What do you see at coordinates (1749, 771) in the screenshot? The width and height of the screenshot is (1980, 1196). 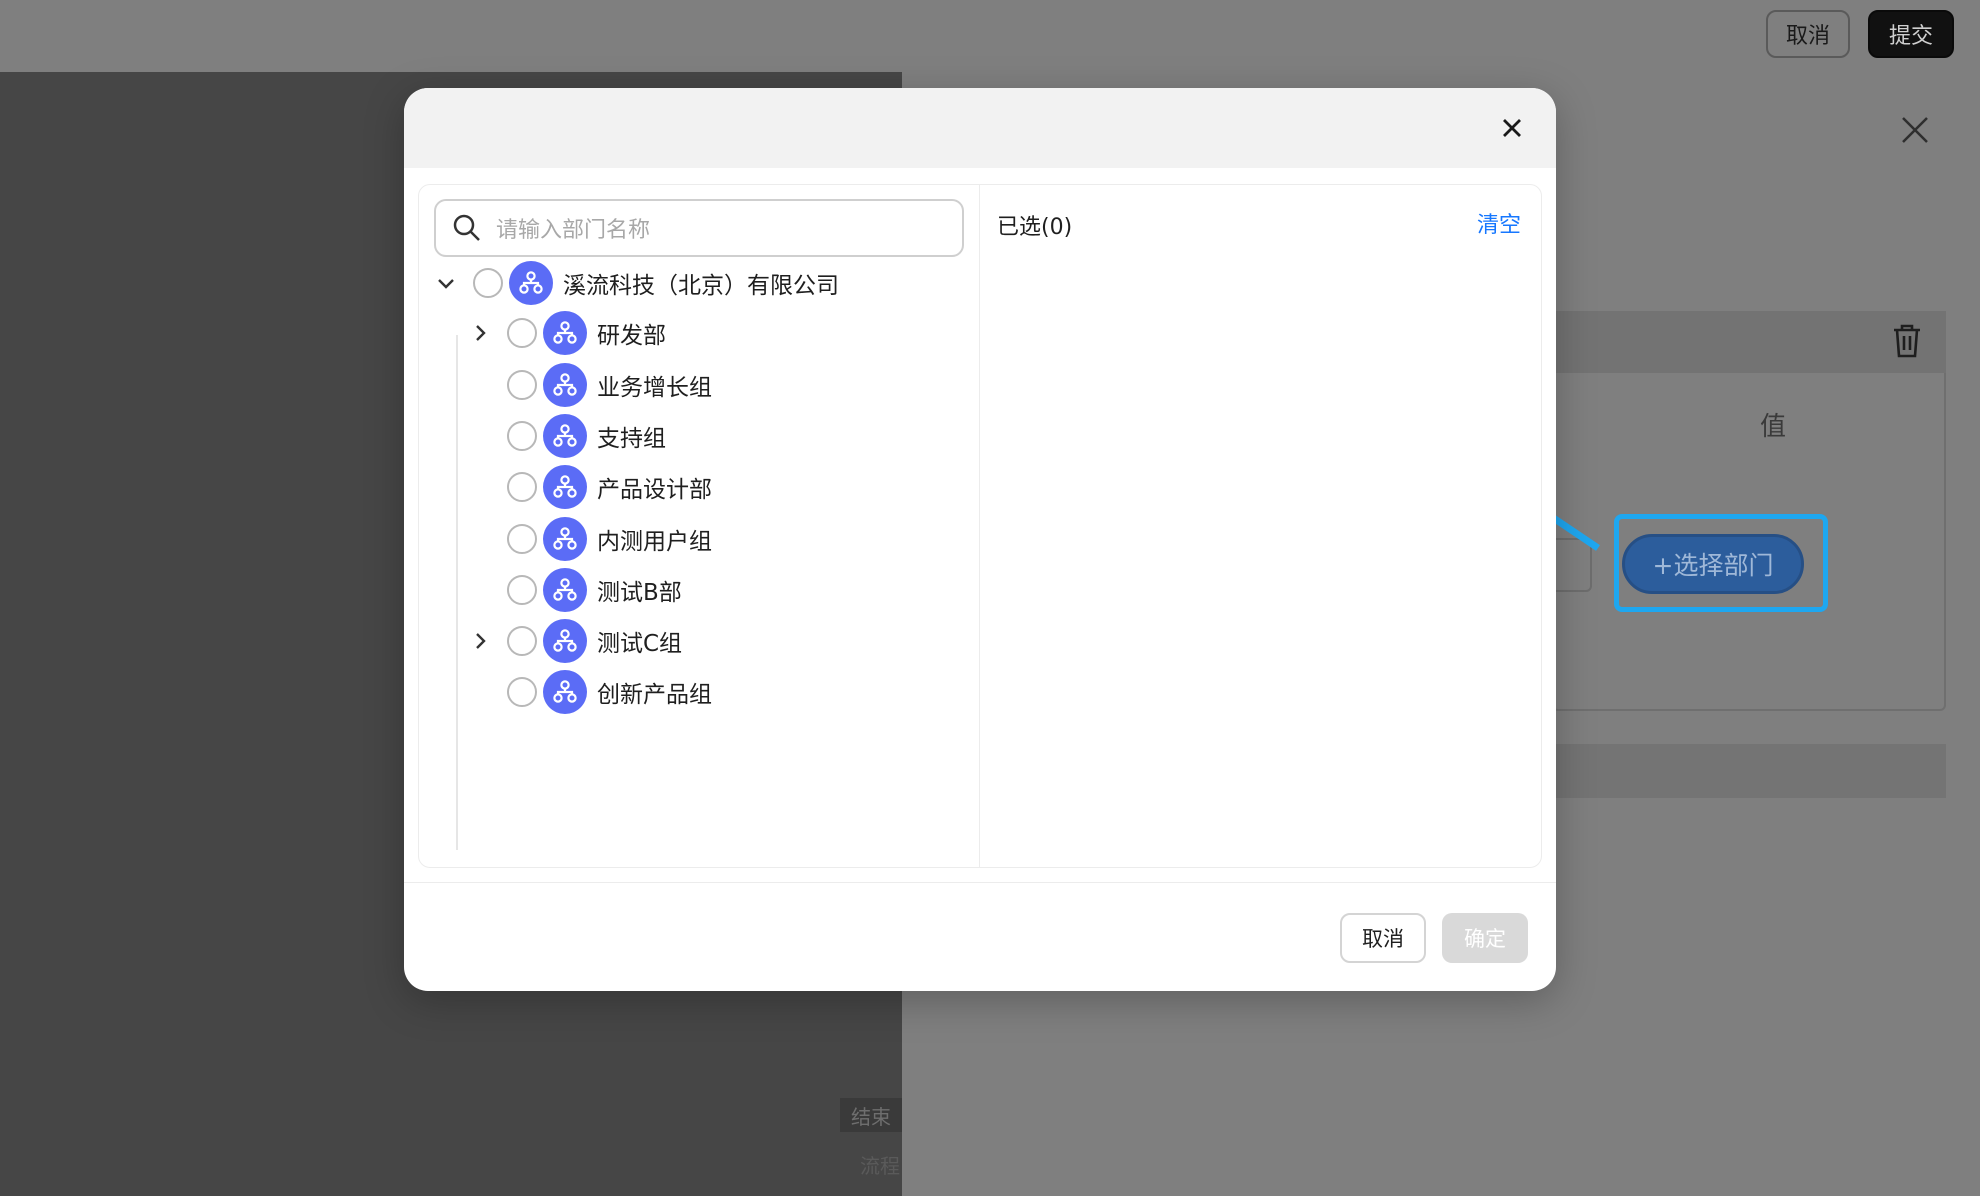 I see `add-condition-strip` at bounding box center [1749, 771].